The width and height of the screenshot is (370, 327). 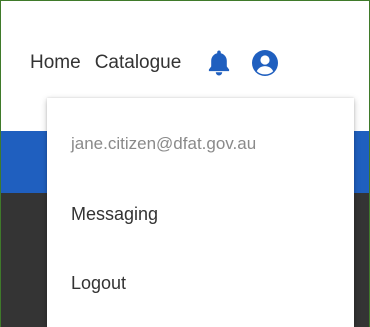 I want to click on bell-icon, so click(x=219, y=63).